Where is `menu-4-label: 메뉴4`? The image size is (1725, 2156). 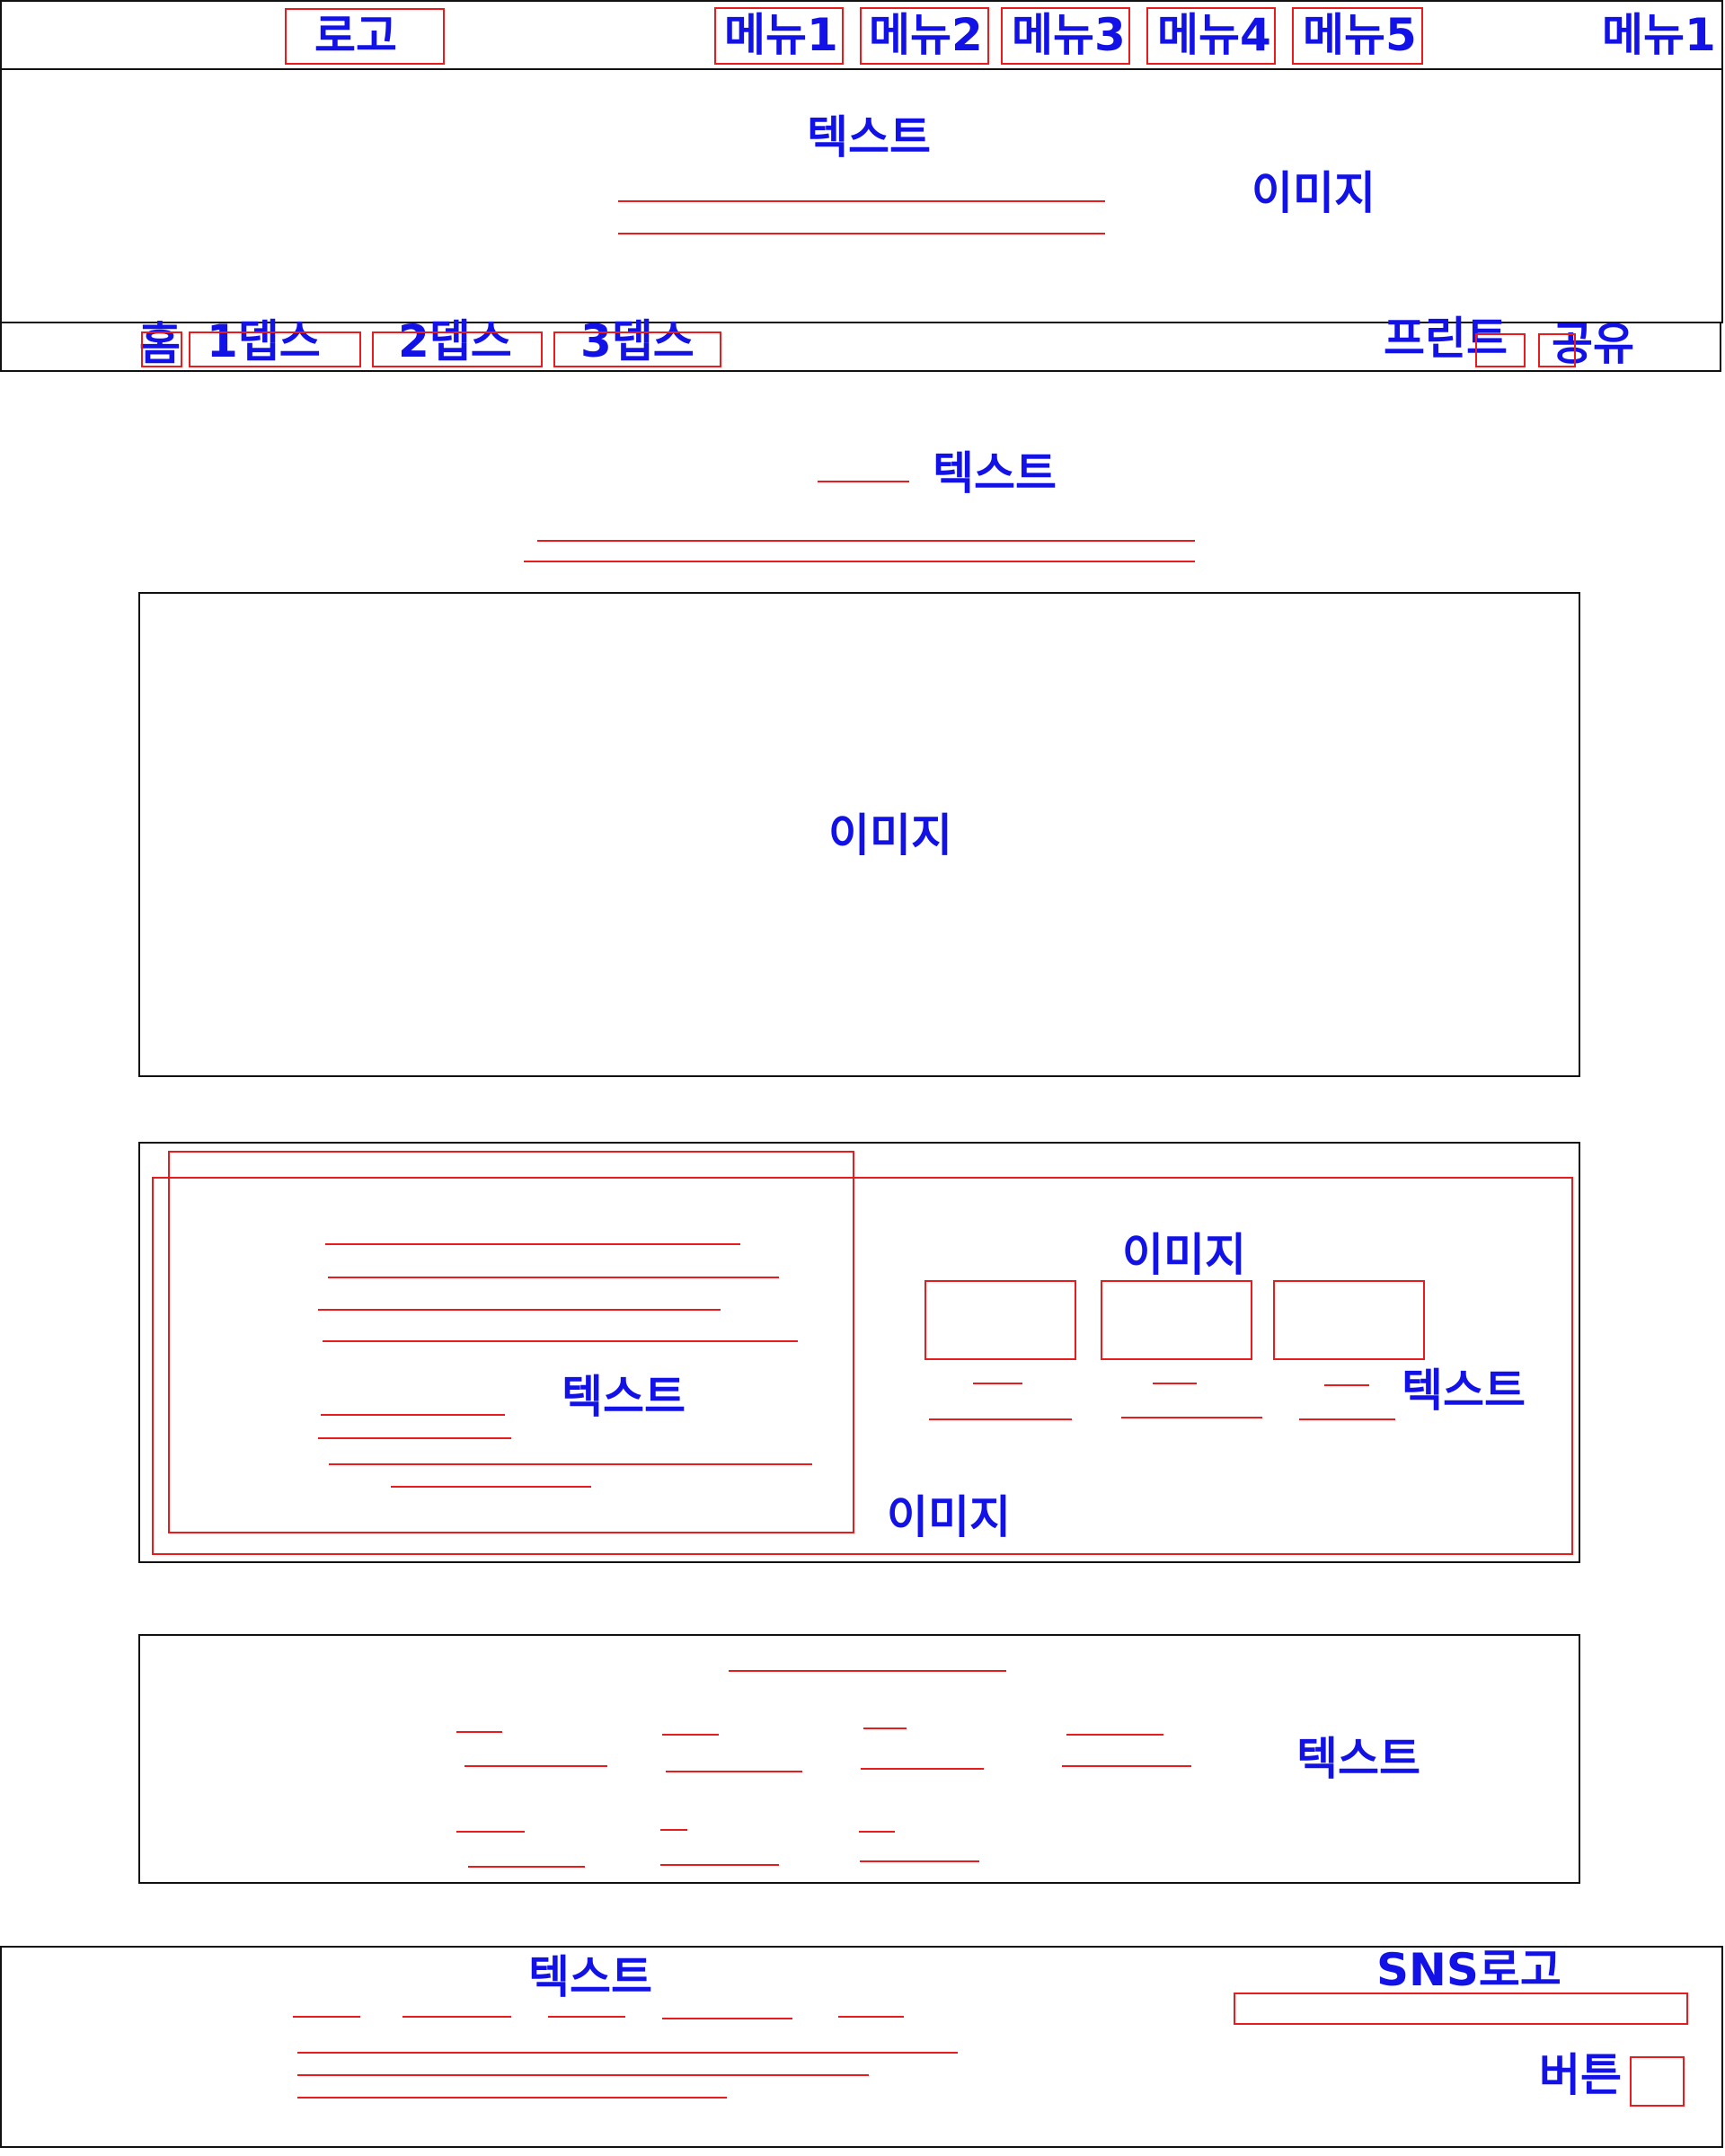
menu-4-label: 메뉴4 is located at coordinates (1214, 35).